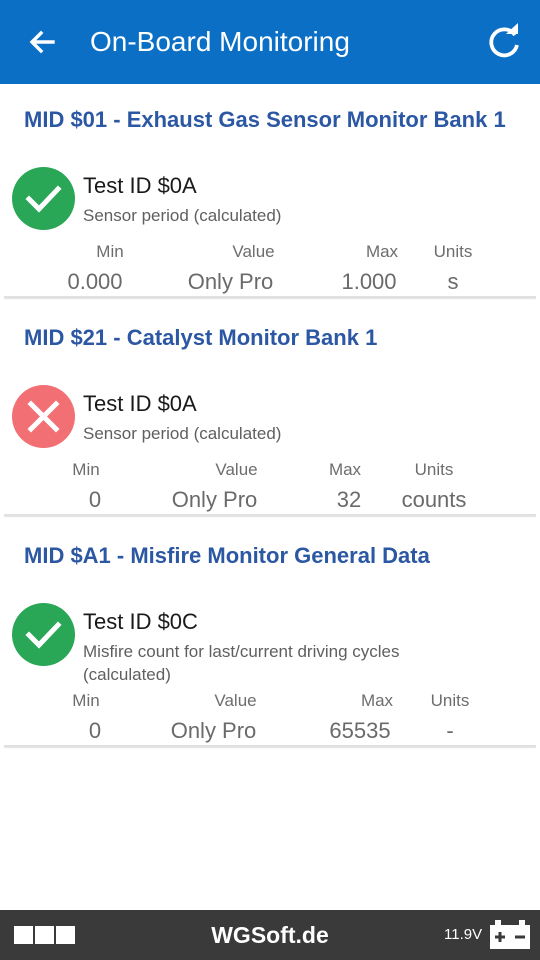 The height and width of the screenshot is (960, 540). Describe the element at coordinates (453, 281) in the screenshot. I see `units-value: s` at that location.